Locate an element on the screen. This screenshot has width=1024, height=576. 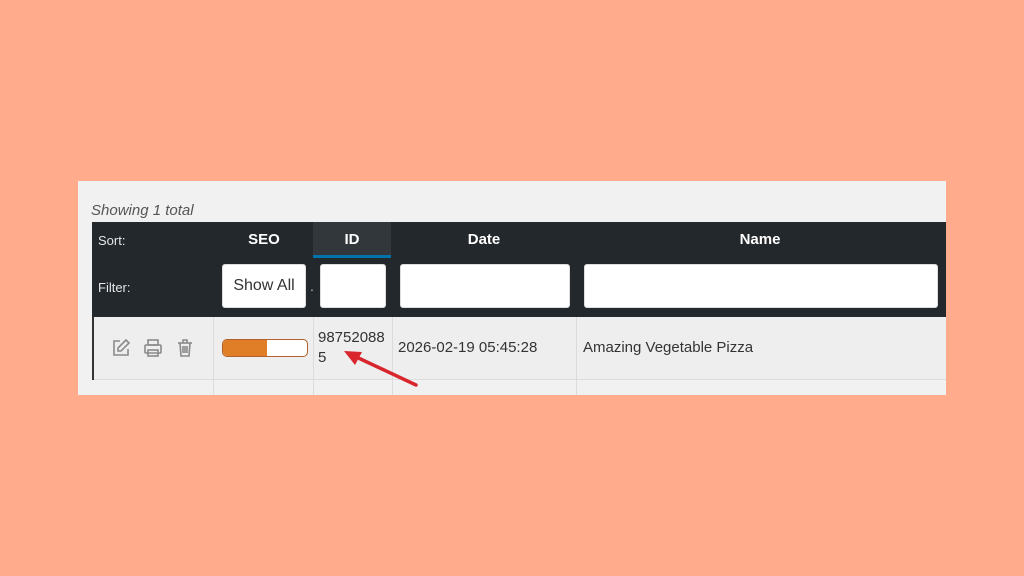
sort-label: Sort: is located at coordinates (112, 240).